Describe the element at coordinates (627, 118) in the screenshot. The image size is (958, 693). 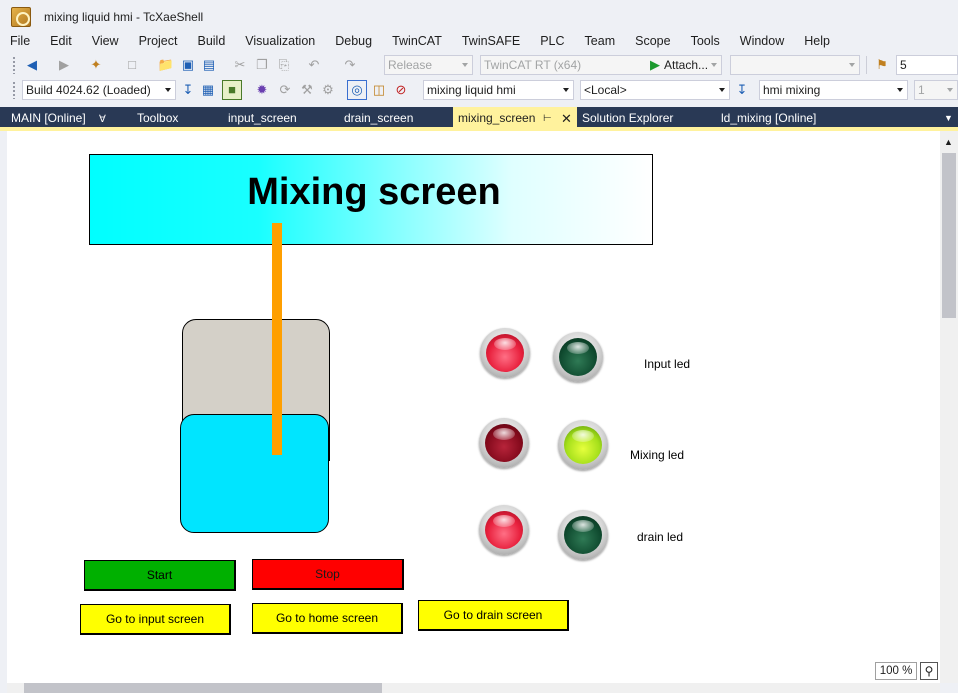
I see `tab-solution-explorer: Solution Explorer` at that location.